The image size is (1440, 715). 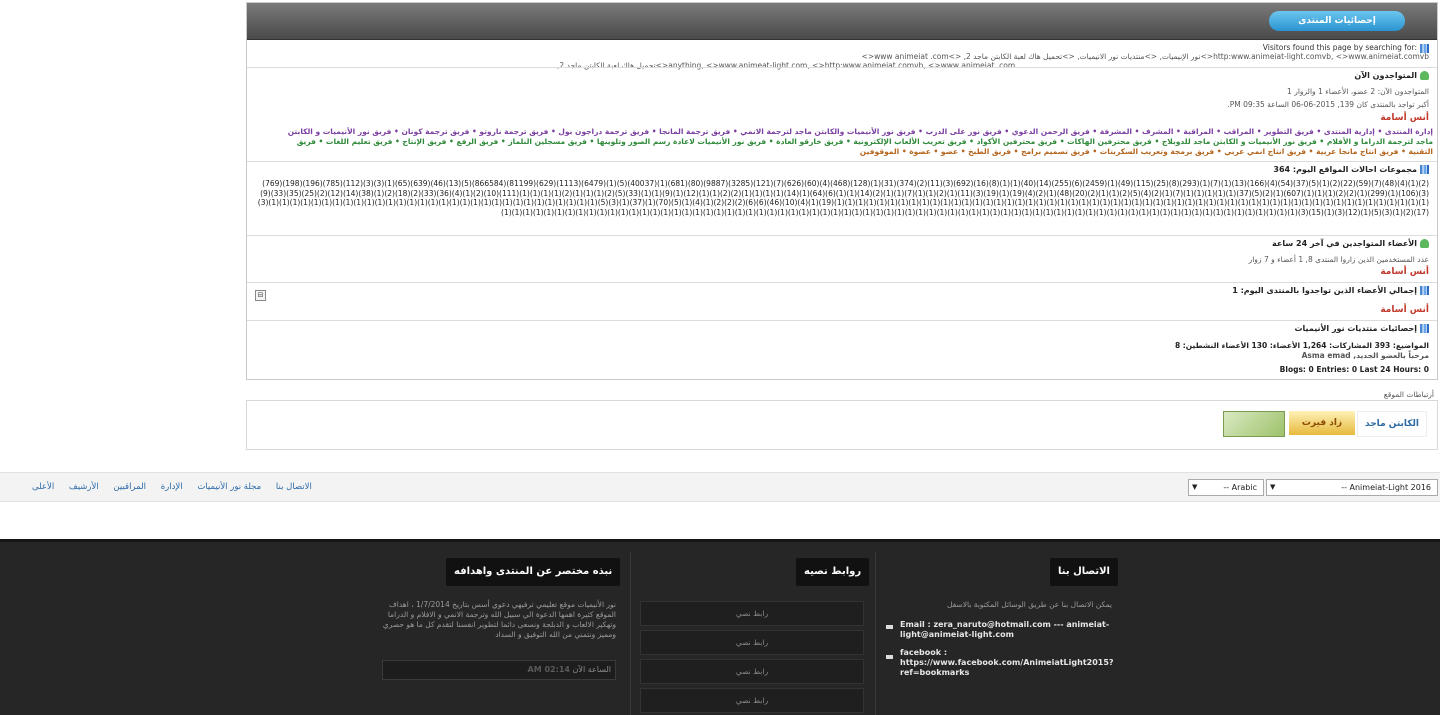 What do you see at coordinates (129, 487) in the screenshot?
I see `nav-moderators: المراقبين` at bounding box center [129, 487].